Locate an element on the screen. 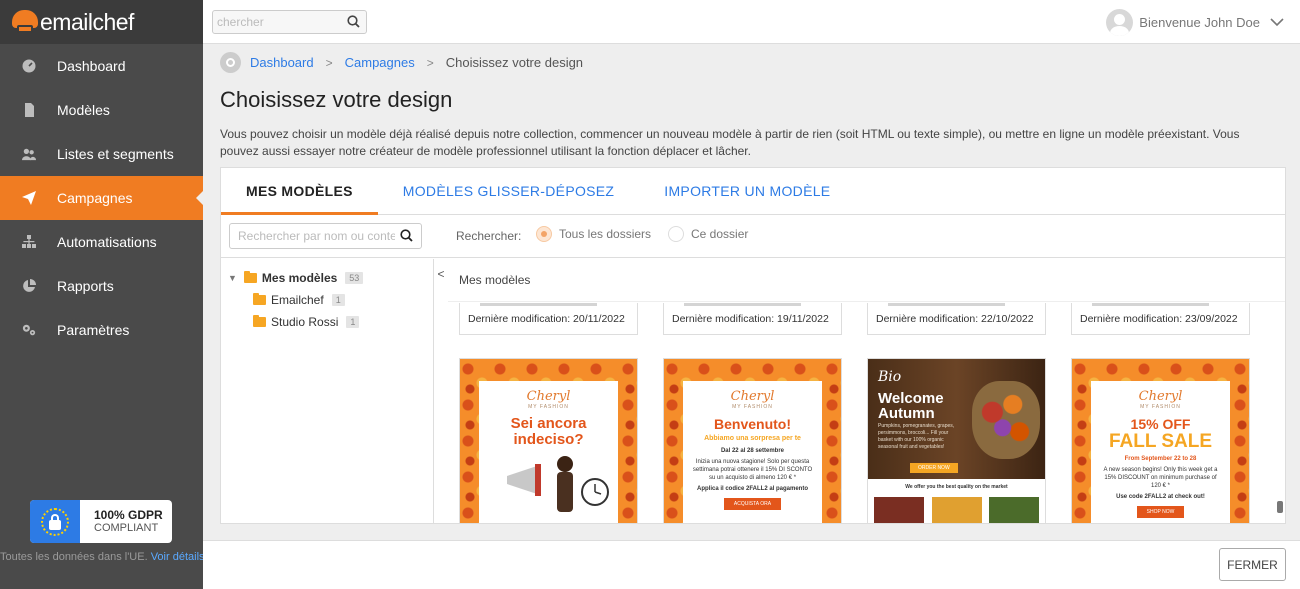 This screenshot has width=1300, height=589. eu-lock-icon is located at coordinates (55, 521).